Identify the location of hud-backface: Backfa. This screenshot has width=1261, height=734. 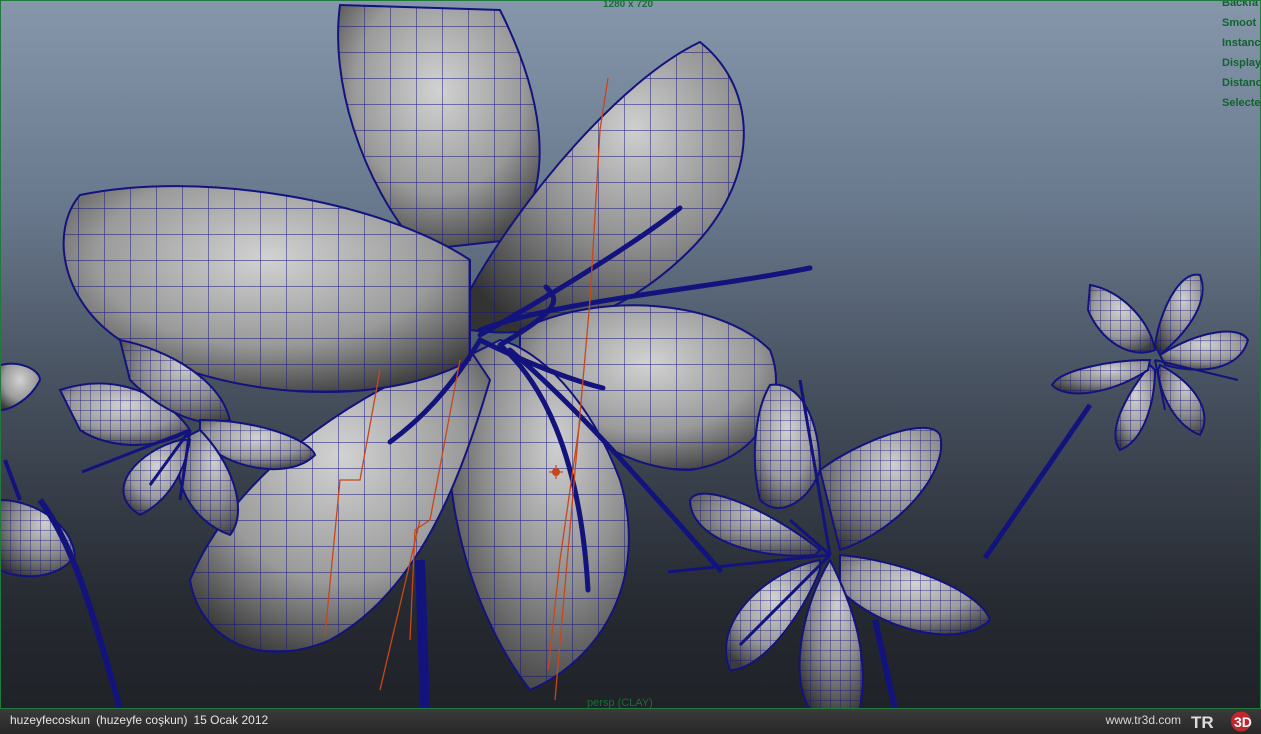
(1240, 4).